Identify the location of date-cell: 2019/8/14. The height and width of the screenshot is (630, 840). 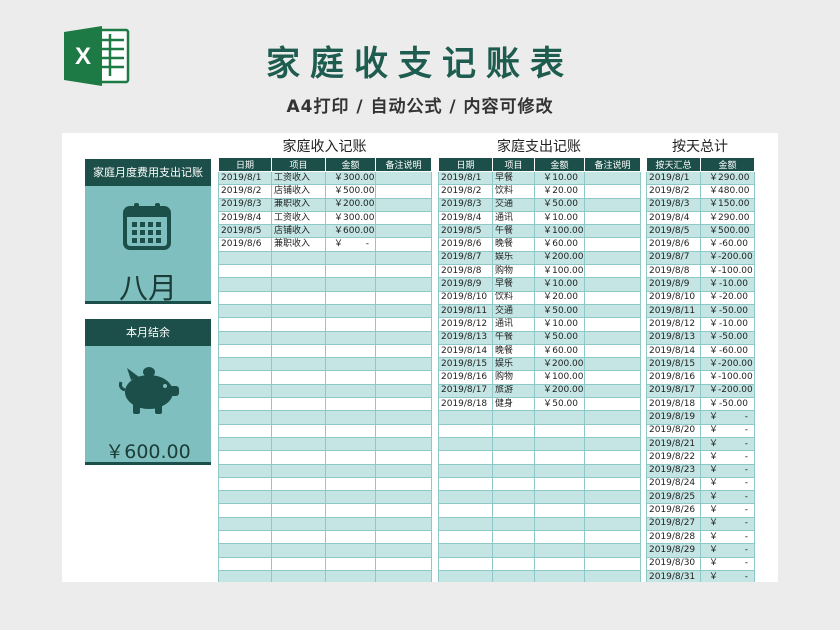
(465, 351).